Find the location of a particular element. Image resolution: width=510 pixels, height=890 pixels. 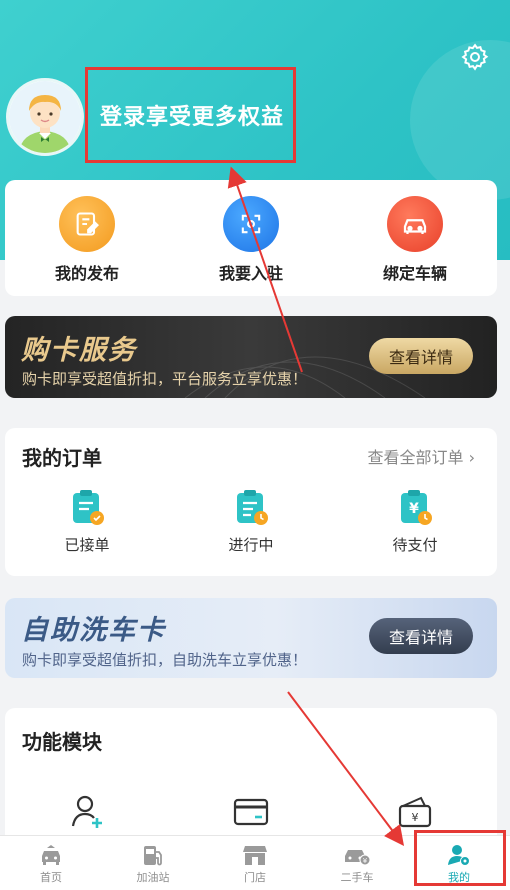

bottom-tab-bar: 首页 加油站 门店 ¥ 二手车 我的 is located at coordinates (255, 862).